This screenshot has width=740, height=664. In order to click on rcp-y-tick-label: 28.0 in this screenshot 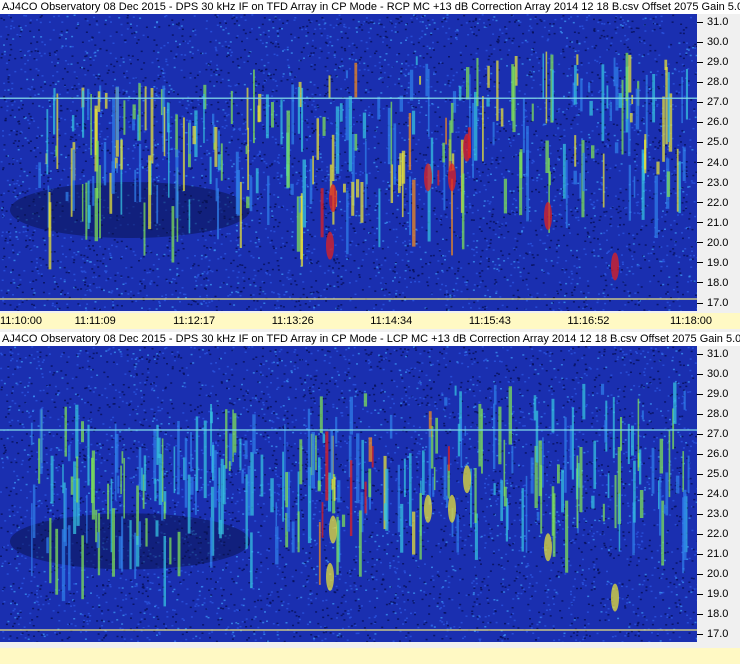, I will do `click(712, 82)`.